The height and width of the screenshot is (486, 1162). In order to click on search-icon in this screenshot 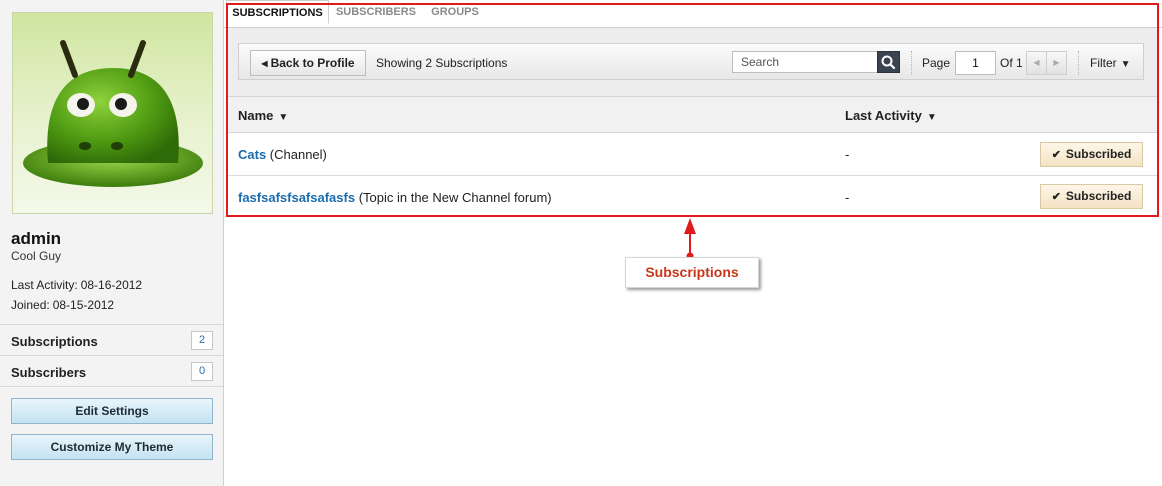, I will do `click(888, 62)`.